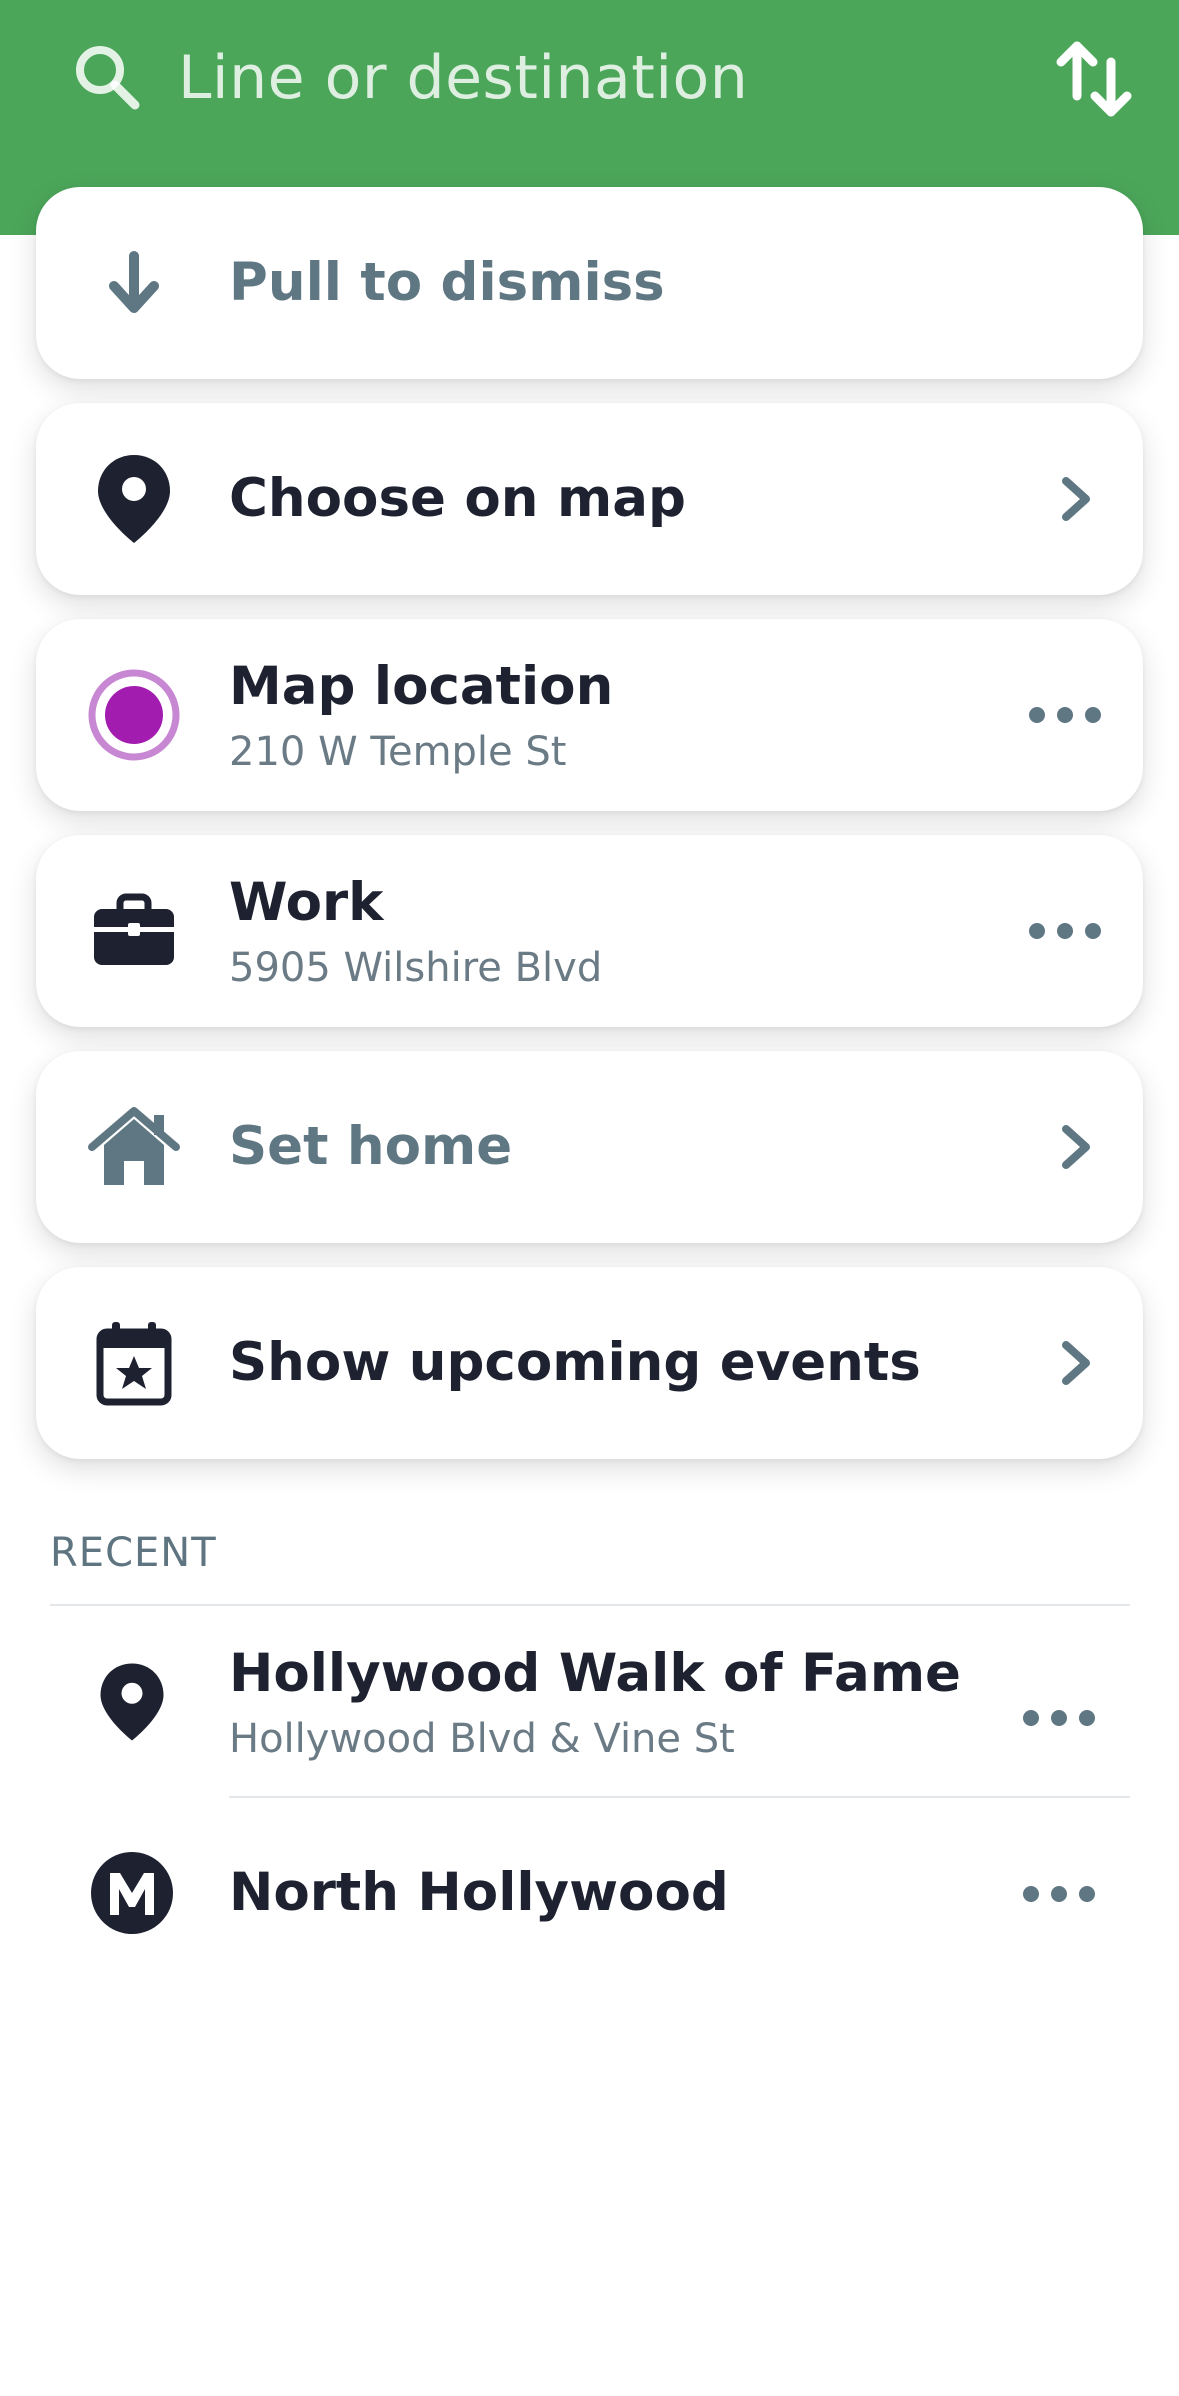 The image size is (1179, 2396). What do you see at coordinates (1094, 79) in the screenshot?
I see `swap-direction-icon` at bounding box center [1094, 79].